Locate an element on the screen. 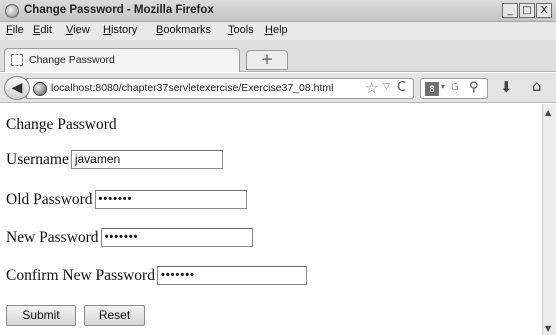 The width and height of the screenshot is (556, 335). firefox-icon is located at coordinates (12, 11).